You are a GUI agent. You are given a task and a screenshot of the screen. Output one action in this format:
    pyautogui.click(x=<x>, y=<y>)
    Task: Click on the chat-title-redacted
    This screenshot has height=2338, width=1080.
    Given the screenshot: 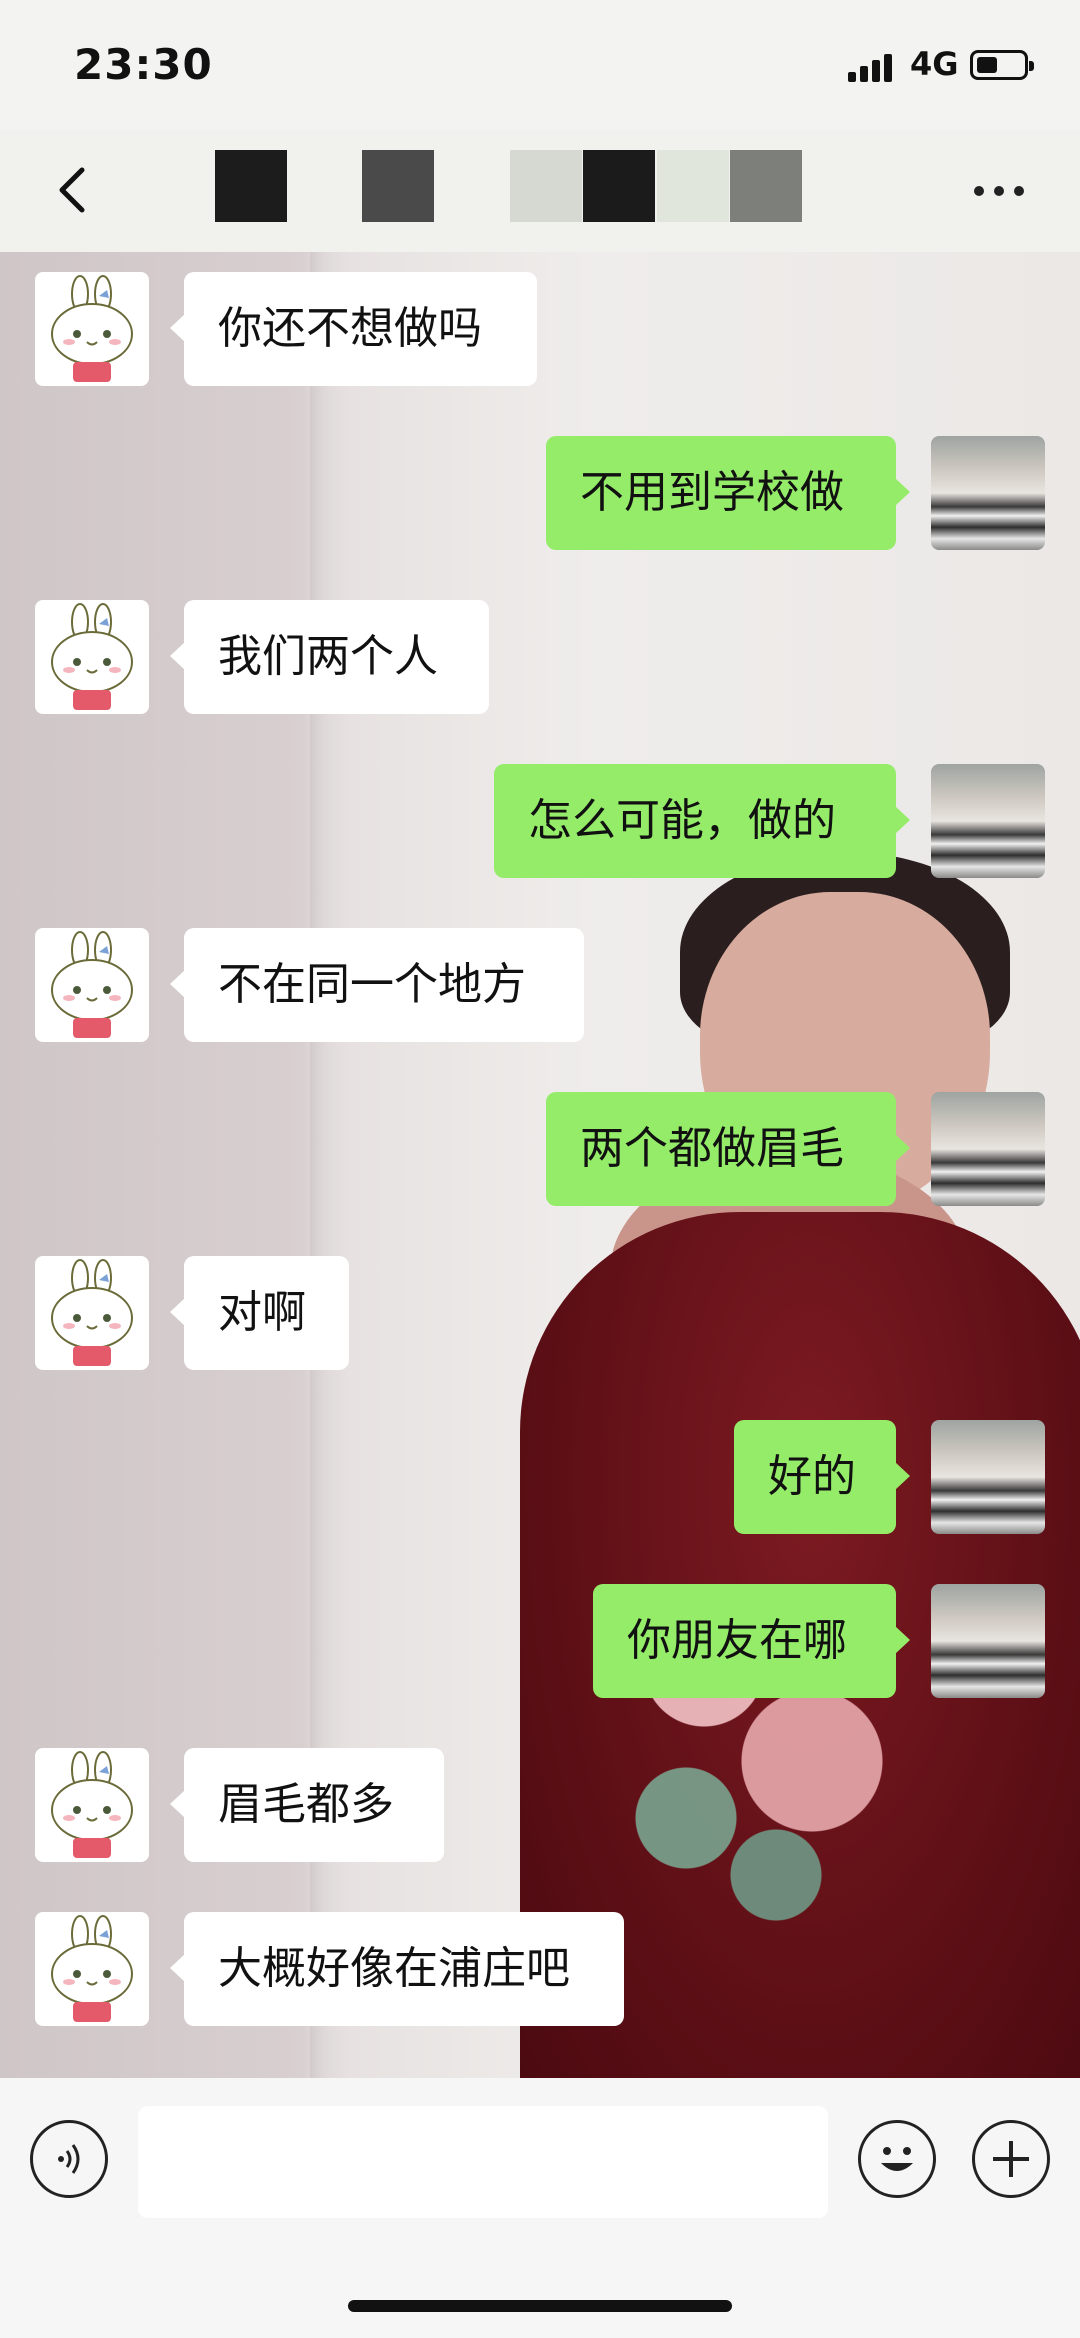 What is the action you would take?
    pyautogui.click(x=515, y=190)
    